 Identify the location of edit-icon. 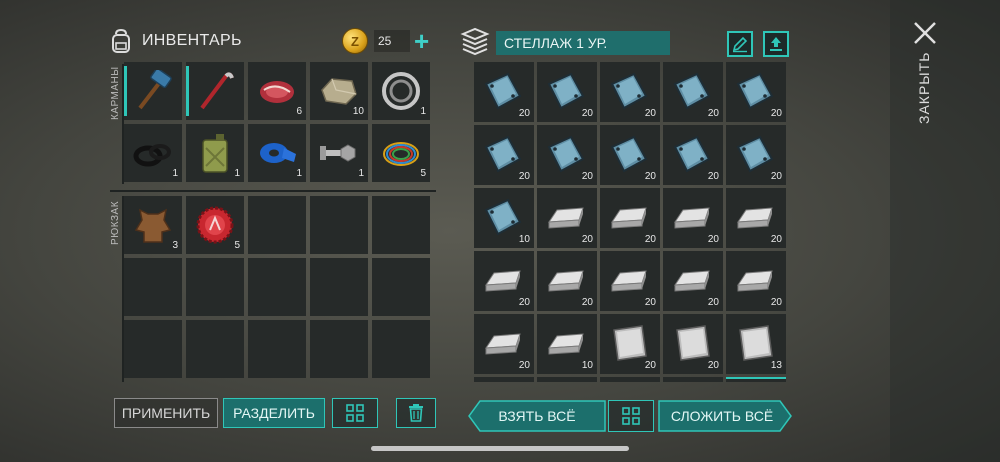
(740, 44).